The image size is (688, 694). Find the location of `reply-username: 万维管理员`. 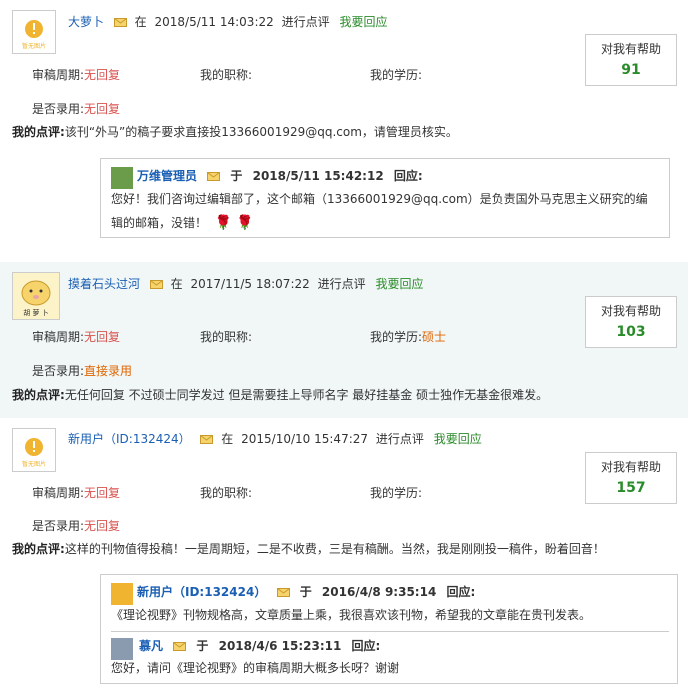

reply-username: 万维管理员 is located at coordinates (167, 176).